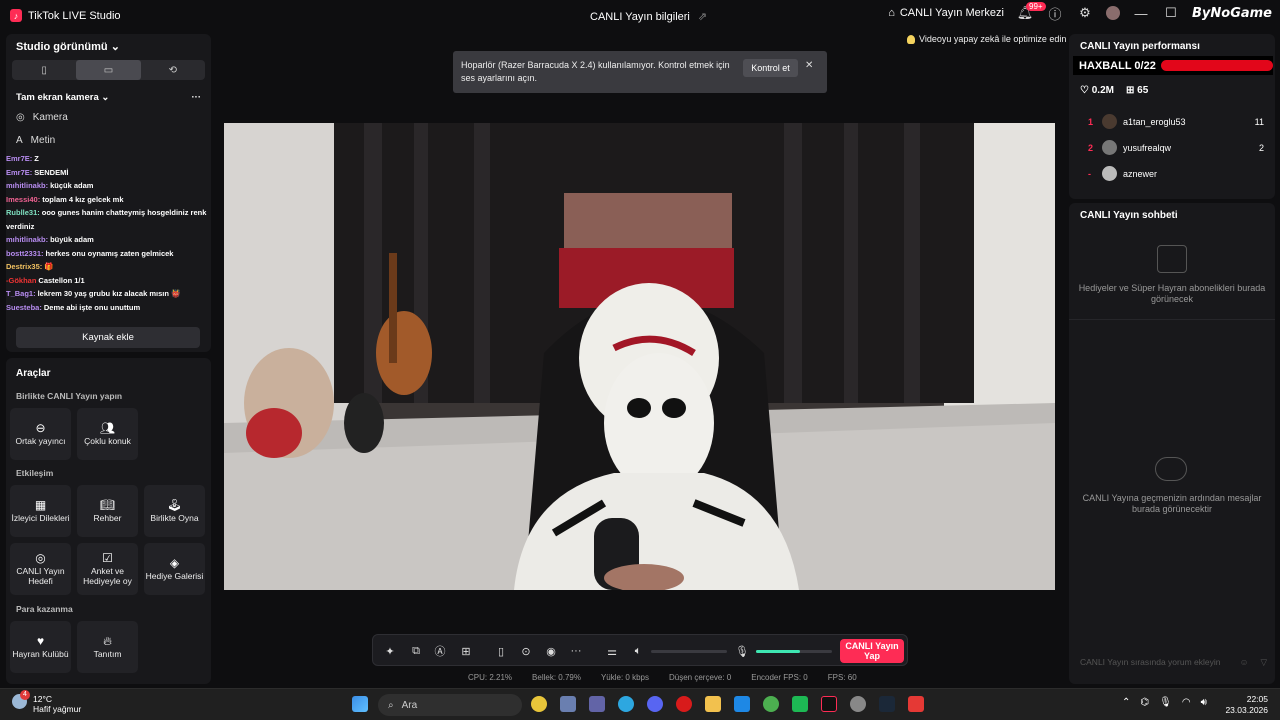 The height and width of the screenshot is (720, 1280). What do you see at coordinates (1176, 147) in the screenshot?
I see `ranking-row: 2 yusufrealqw 2` at bounding box center [1176, 147].